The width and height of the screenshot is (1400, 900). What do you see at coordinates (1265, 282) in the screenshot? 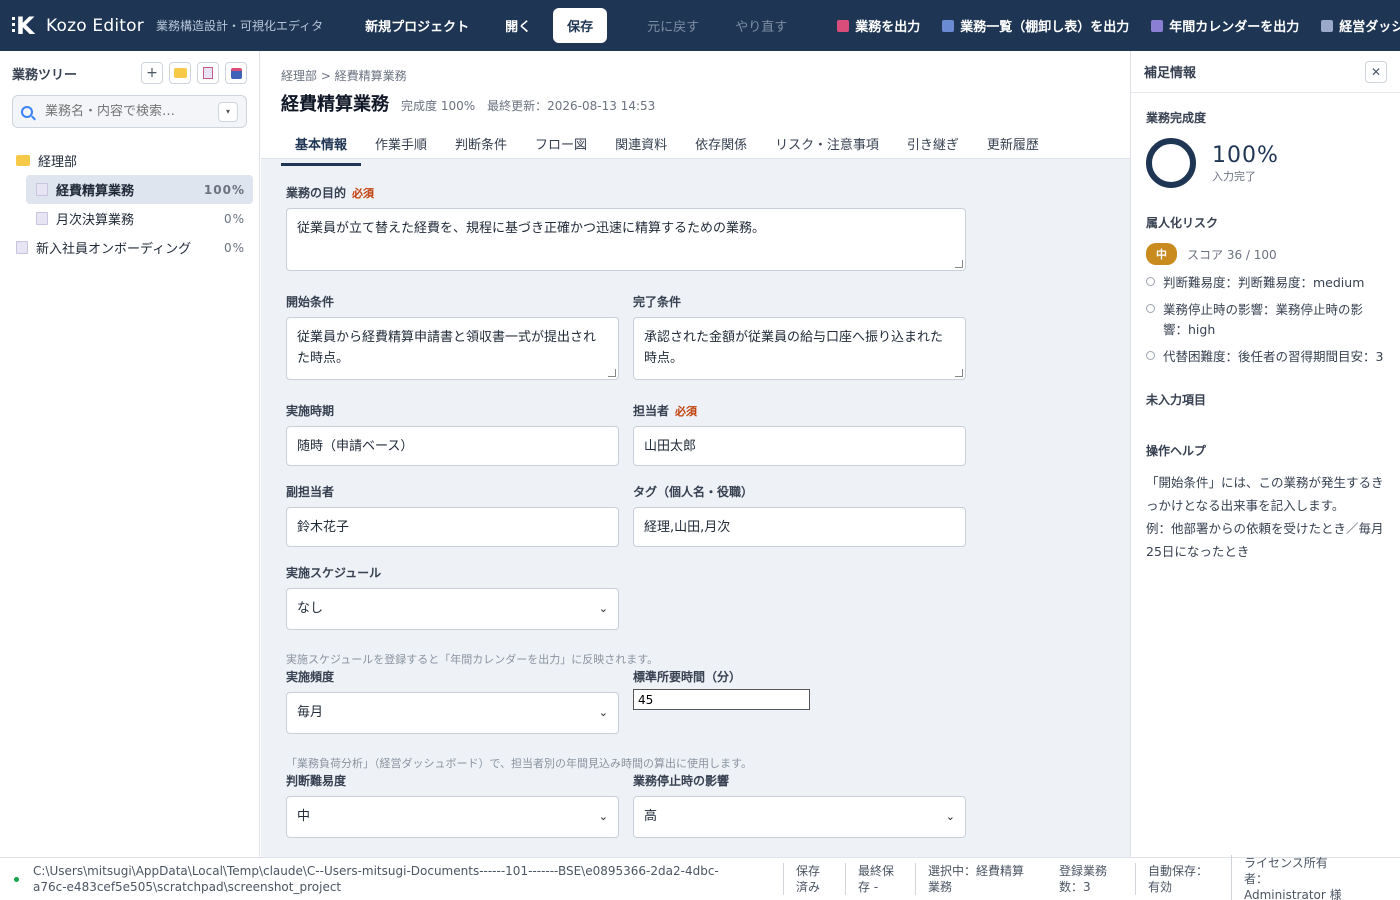
I see `risk-item: 判断難易度：判断難易度：medium` at bounding box center [1265, 282].